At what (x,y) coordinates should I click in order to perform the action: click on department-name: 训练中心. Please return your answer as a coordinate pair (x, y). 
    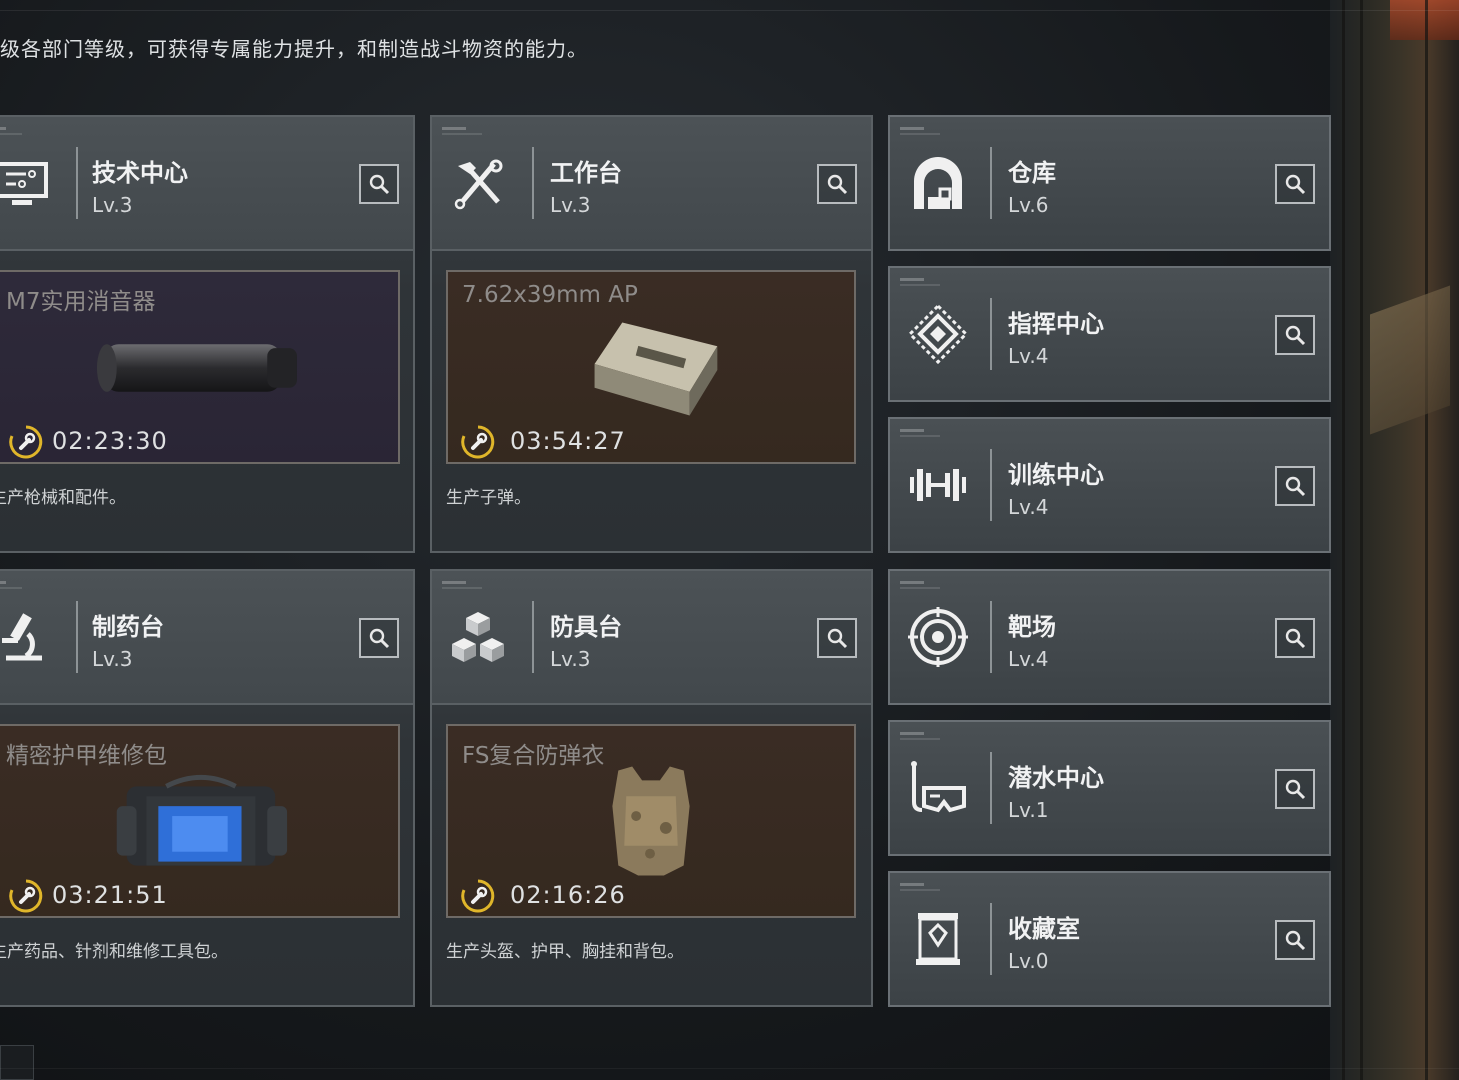
    Looking at the image, I should click on (1056, 475).